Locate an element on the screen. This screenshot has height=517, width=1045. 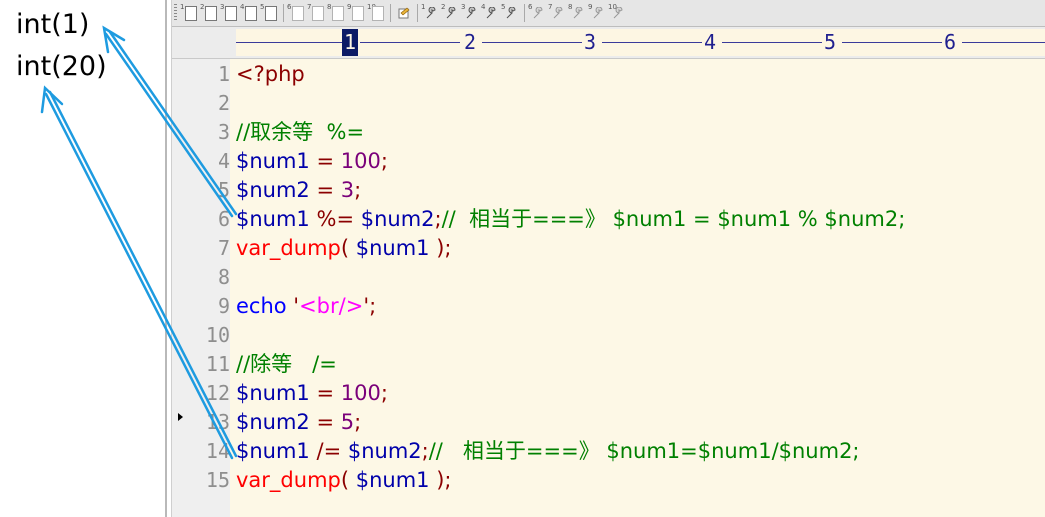
line-number: 7 is located at coordinates (223, 248).